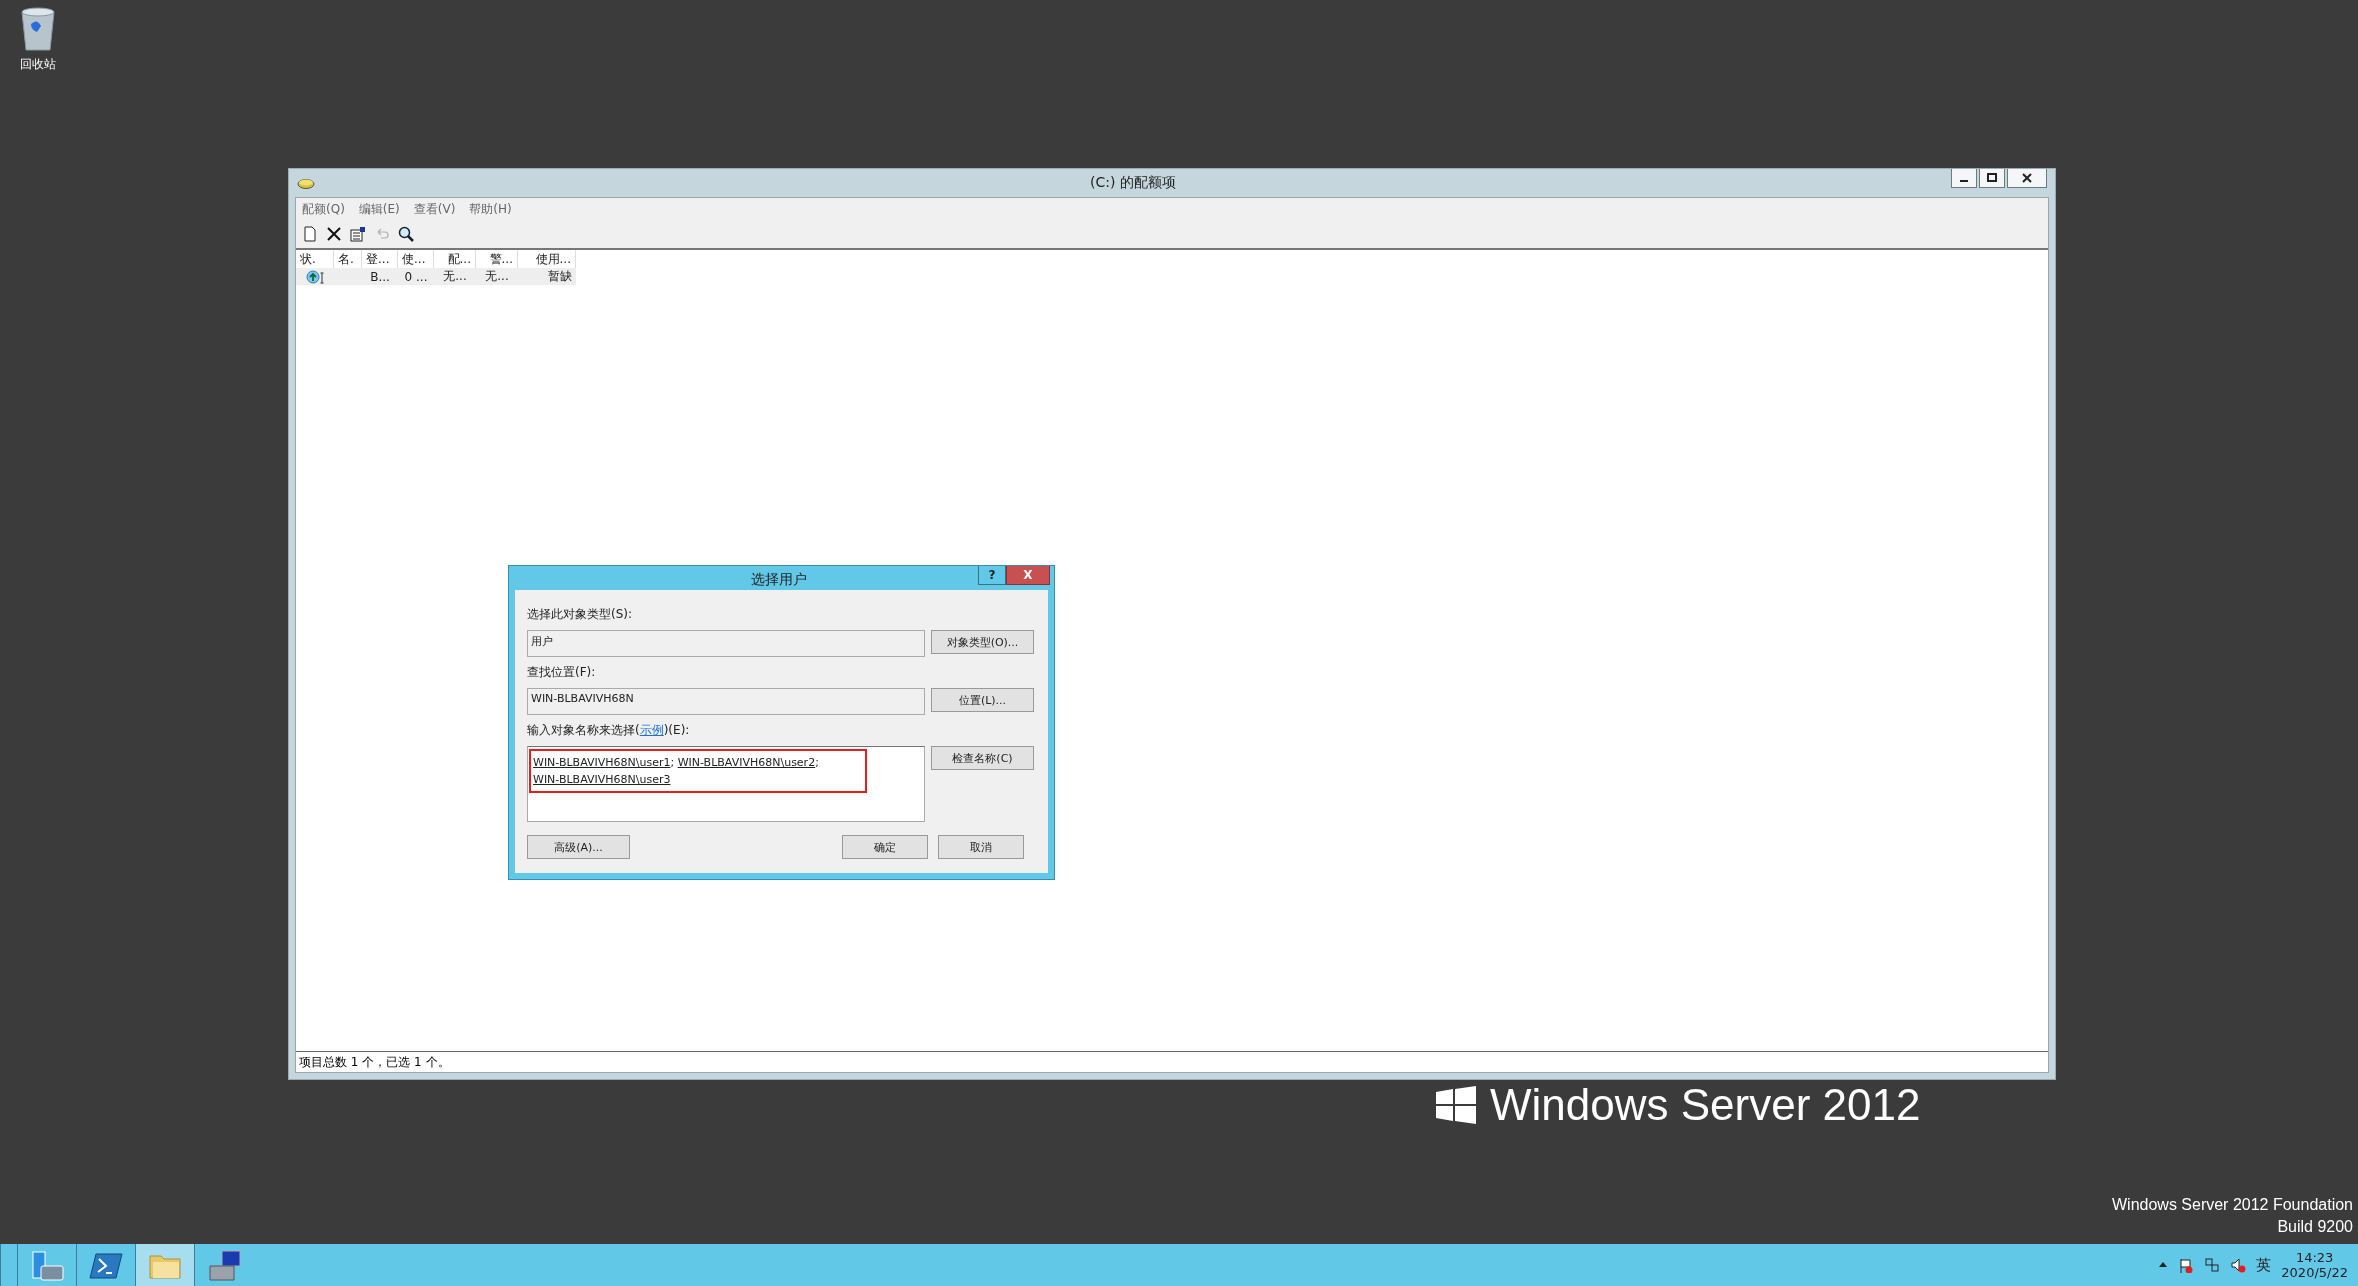 The width and height of the screenshot is (2358, 1286). I want to click on windows-logo-icon, so click(1456, 1105).